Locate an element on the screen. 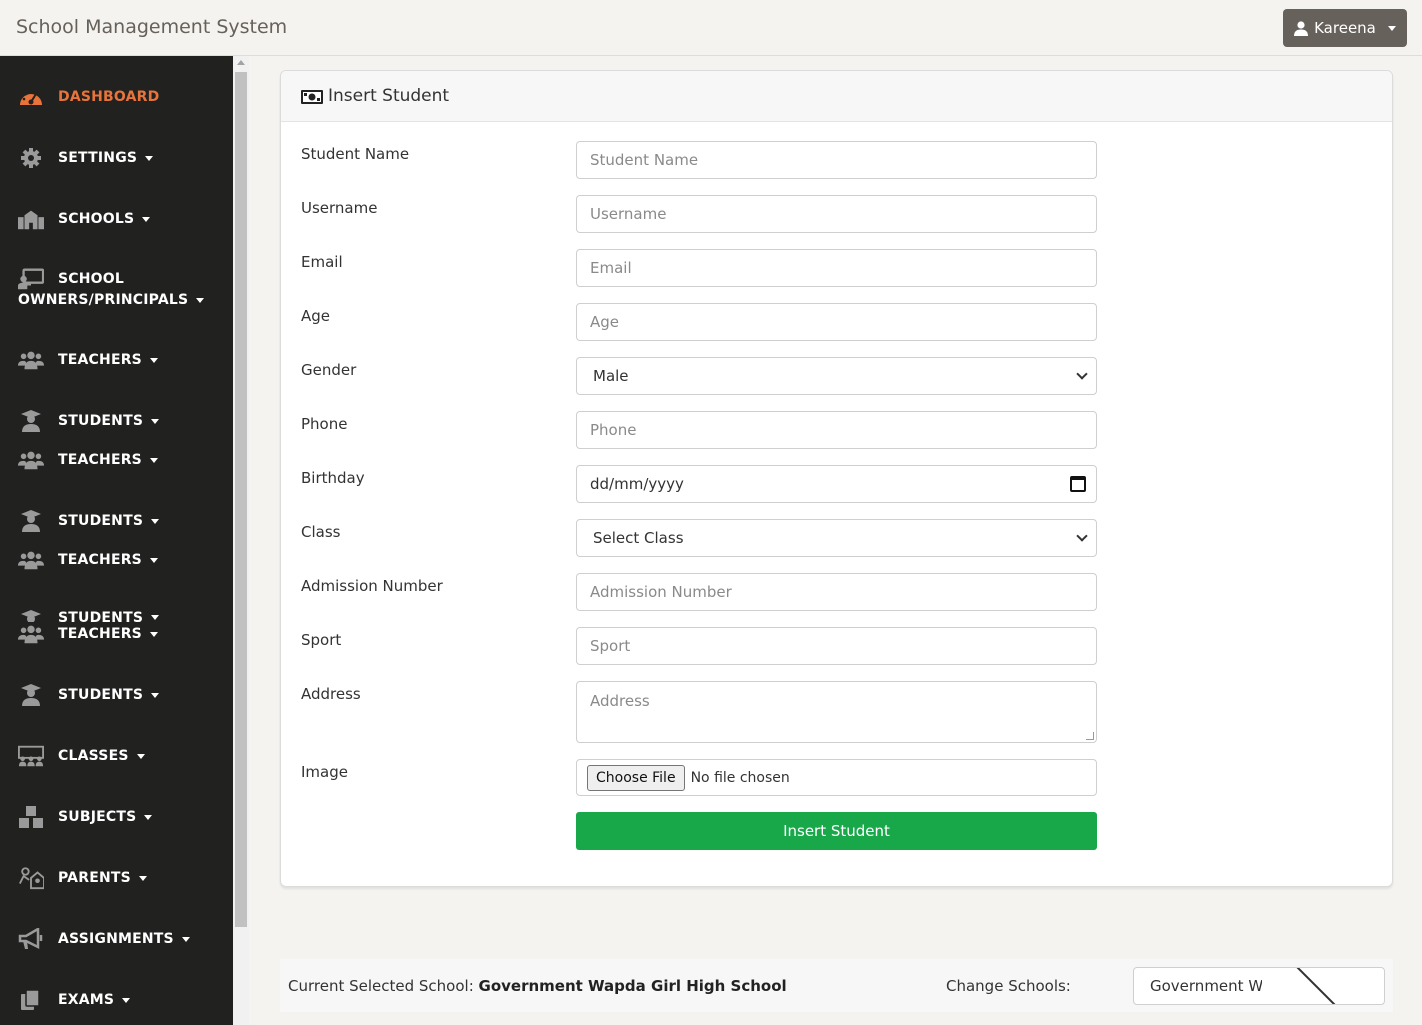 The height and width of the screenshot is (1025, 1422). username-input: Username is located at coordinates (836, 214).